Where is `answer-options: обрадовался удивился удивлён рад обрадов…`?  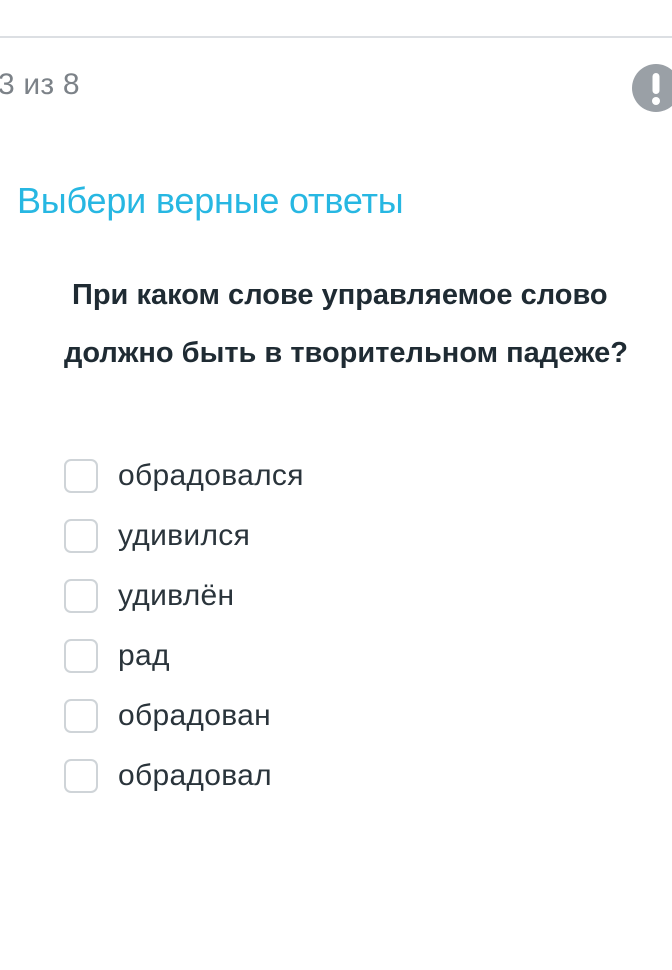
answer-options: обрадовался удивился удивлён рад обрадов… is located at coordinates (184, 626).